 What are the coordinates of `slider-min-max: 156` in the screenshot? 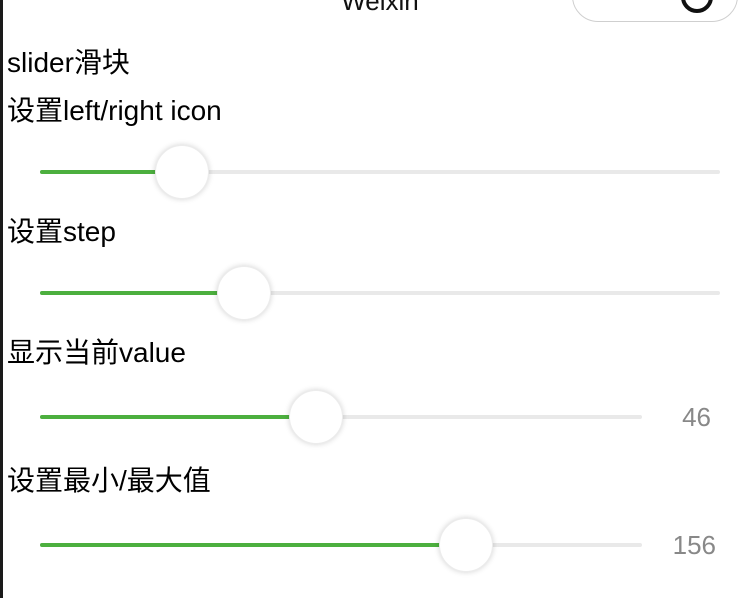 It's located at (378, 545).